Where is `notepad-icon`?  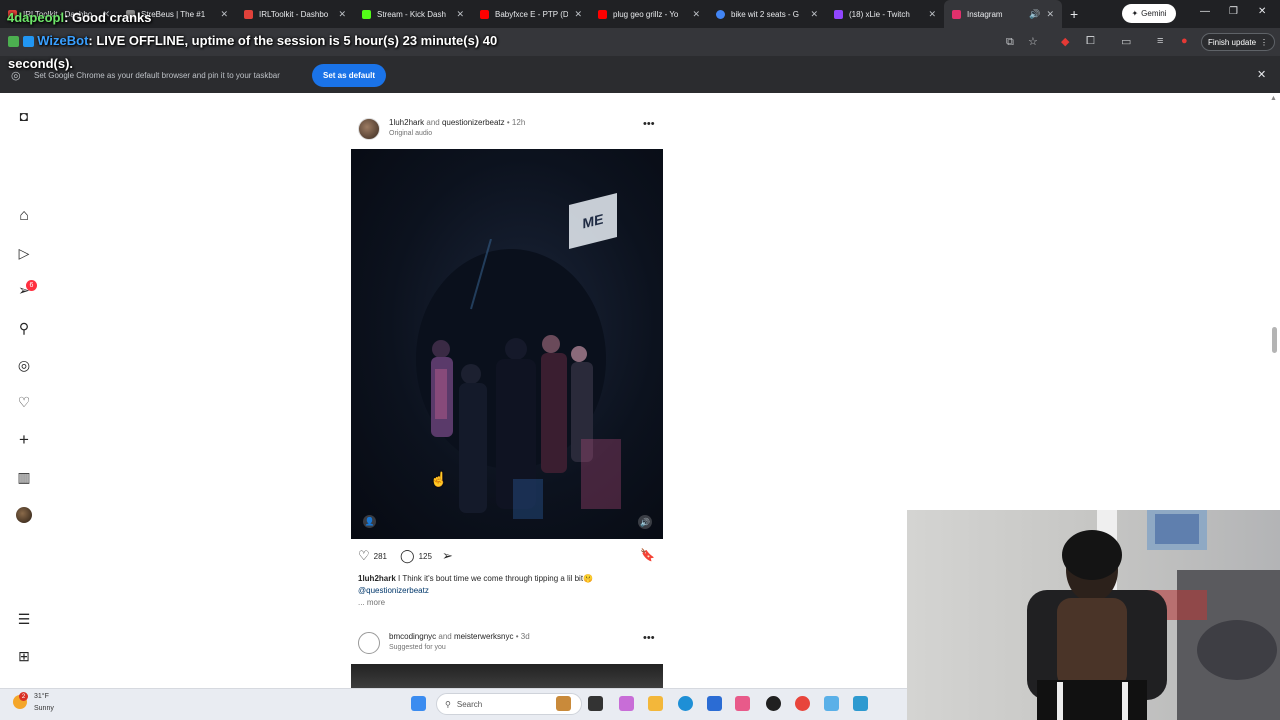 notepad-icon is located at coordinates (860, 703).